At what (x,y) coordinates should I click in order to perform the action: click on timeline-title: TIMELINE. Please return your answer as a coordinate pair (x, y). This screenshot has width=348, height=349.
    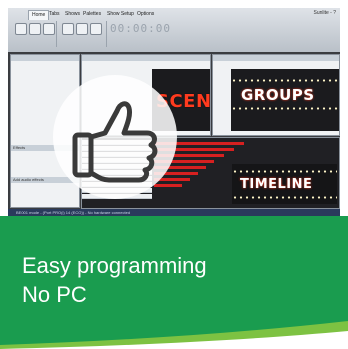
    Looking at the image, I should click on (276, 184).